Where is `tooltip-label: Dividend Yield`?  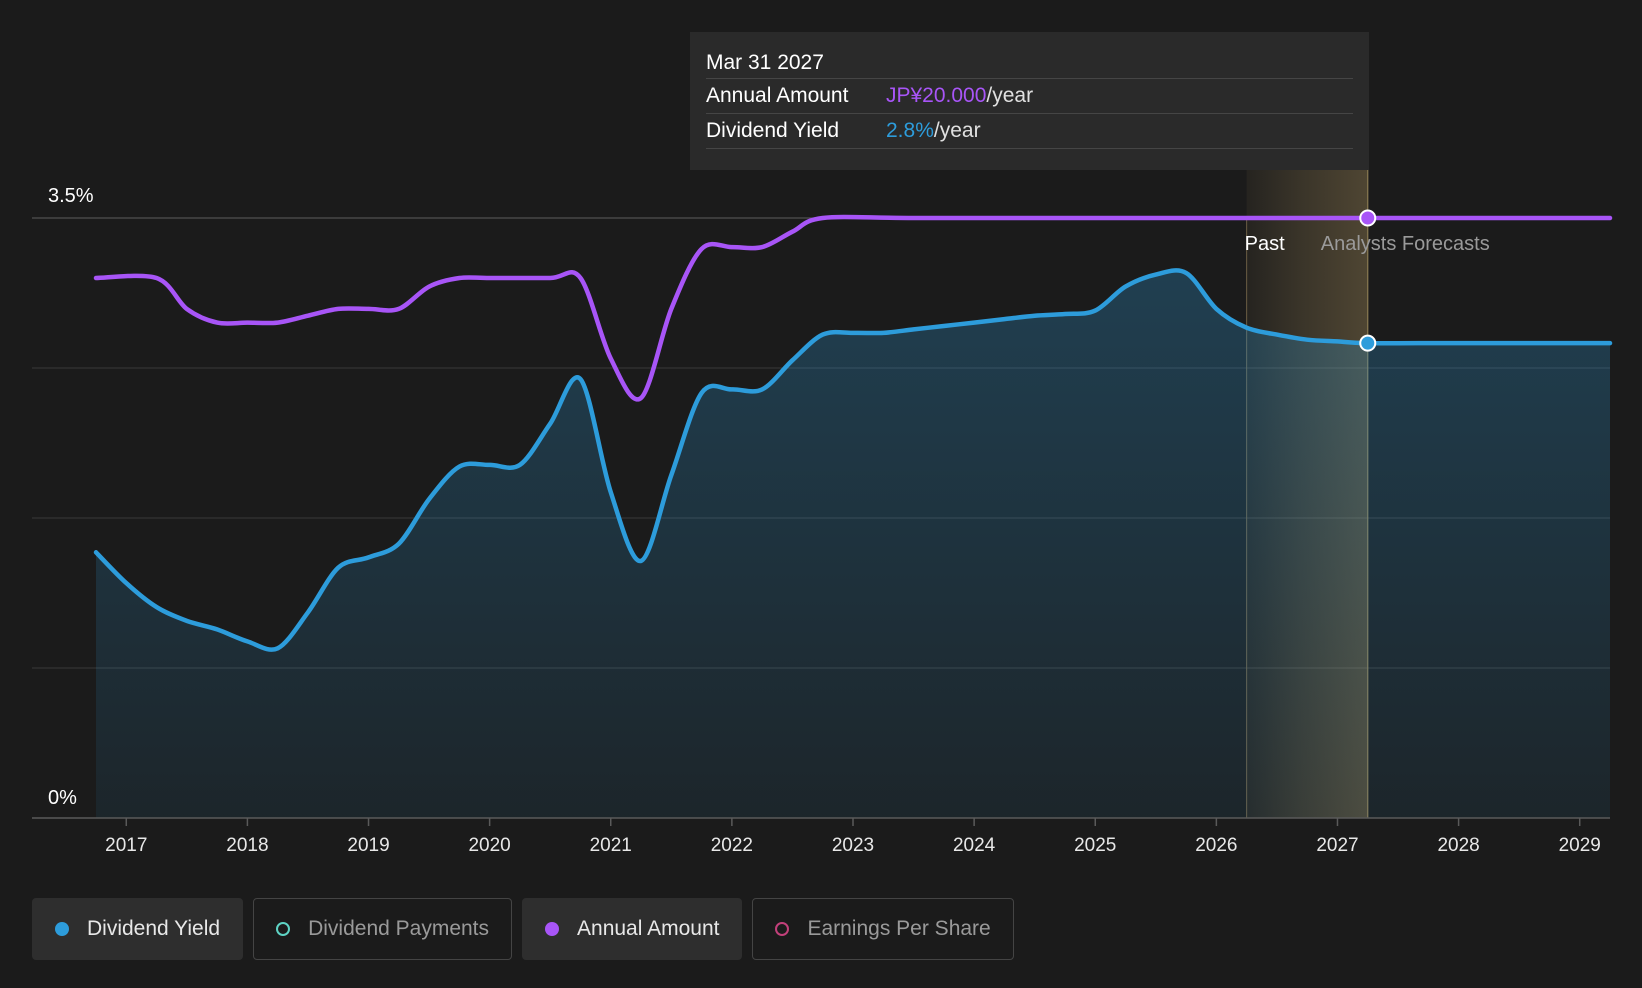 tooltip-label: Dividend Yield is located at coordinates (773, 130).